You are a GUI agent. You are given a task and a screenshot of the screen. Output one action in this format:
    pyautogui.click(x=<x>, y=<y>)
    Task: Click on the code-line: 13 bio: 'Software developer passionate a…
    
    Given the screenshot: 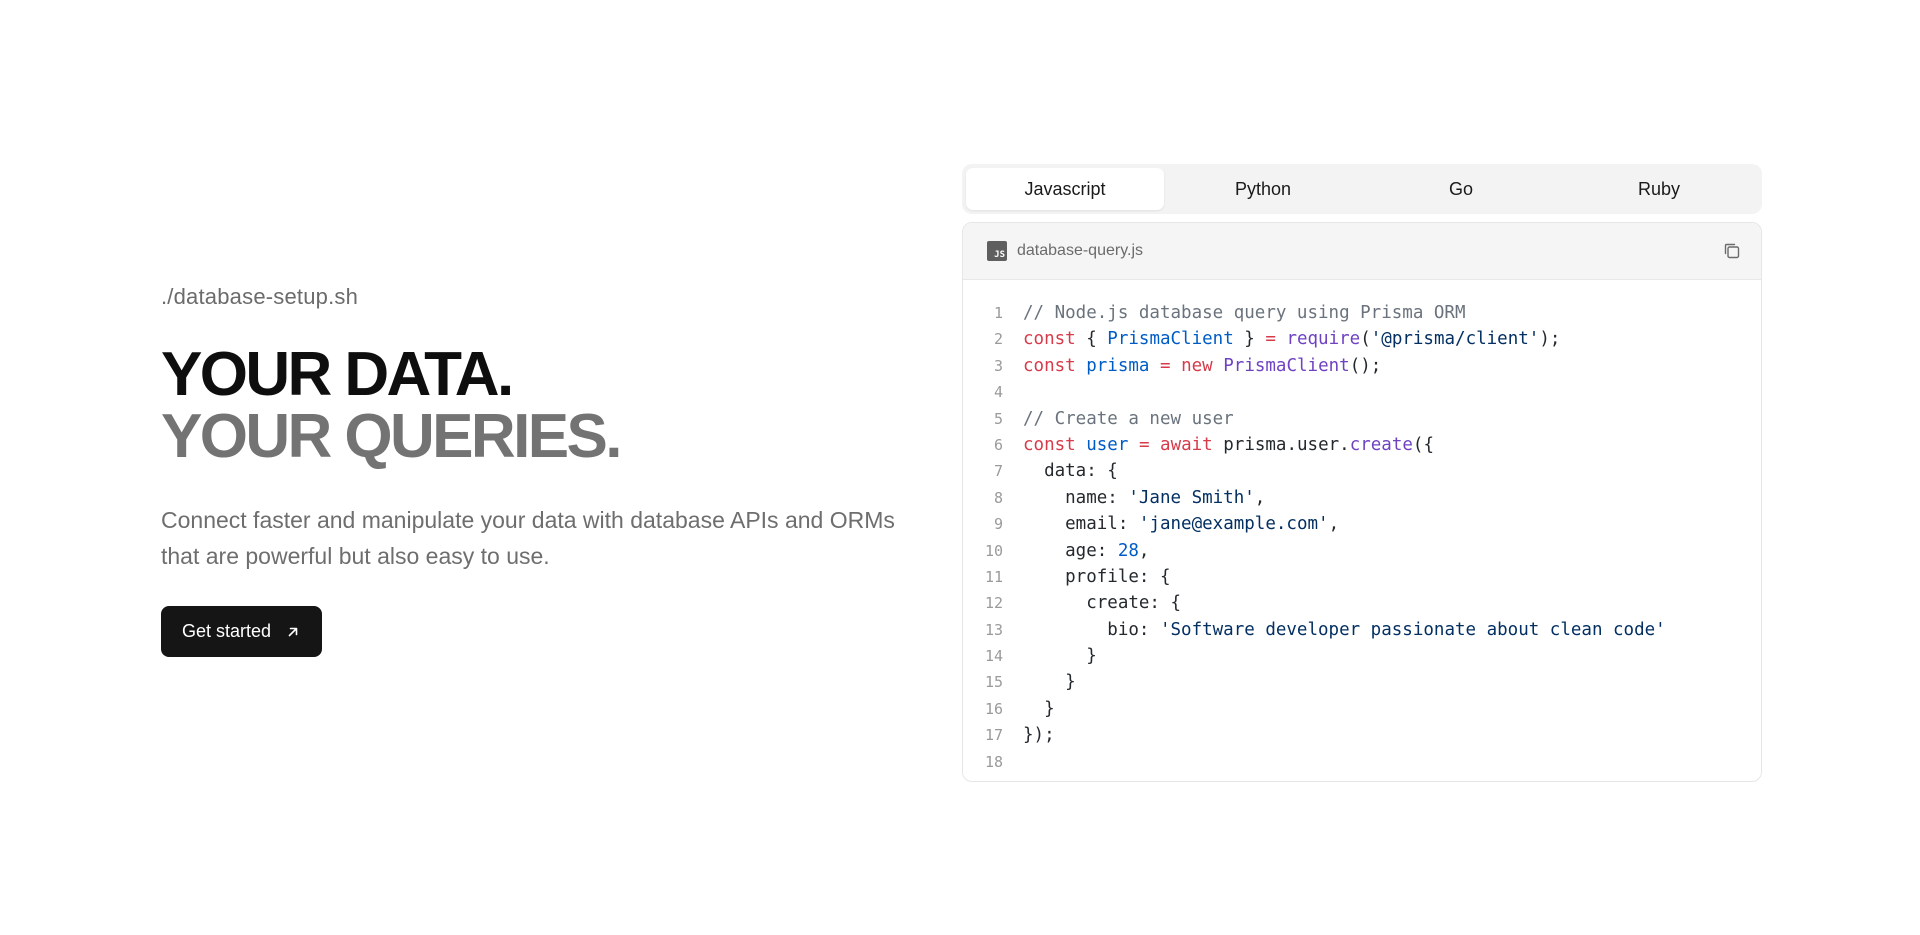 What is the action you would take?
    pyautogui.click(x=1362, y=630)
    